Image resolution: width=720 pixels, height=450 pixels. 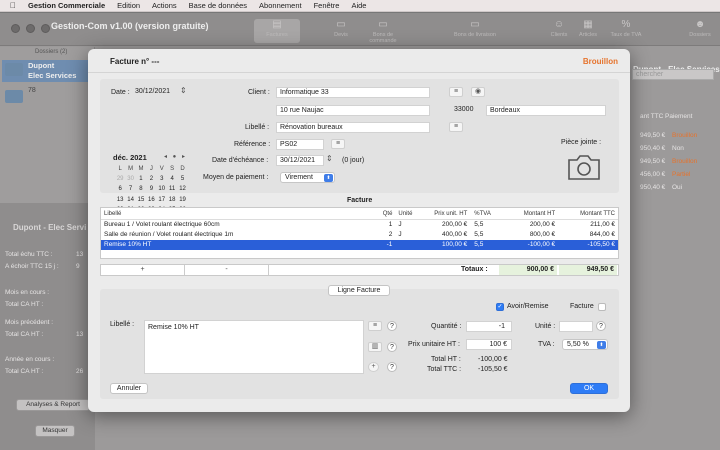 I want to click on analyses-button: Analyses & Report, so click(x=53, y=405).